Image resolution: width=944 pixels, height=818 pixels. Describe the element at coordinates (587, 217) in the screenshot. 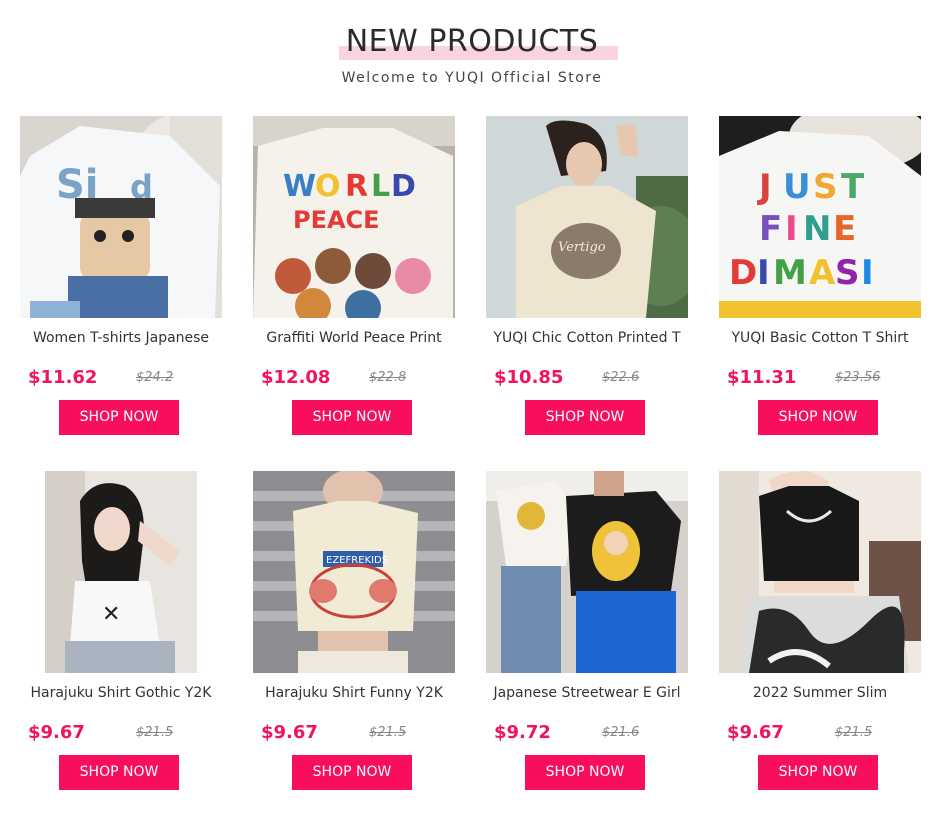

I see `product-image: Vertigo` at that location.